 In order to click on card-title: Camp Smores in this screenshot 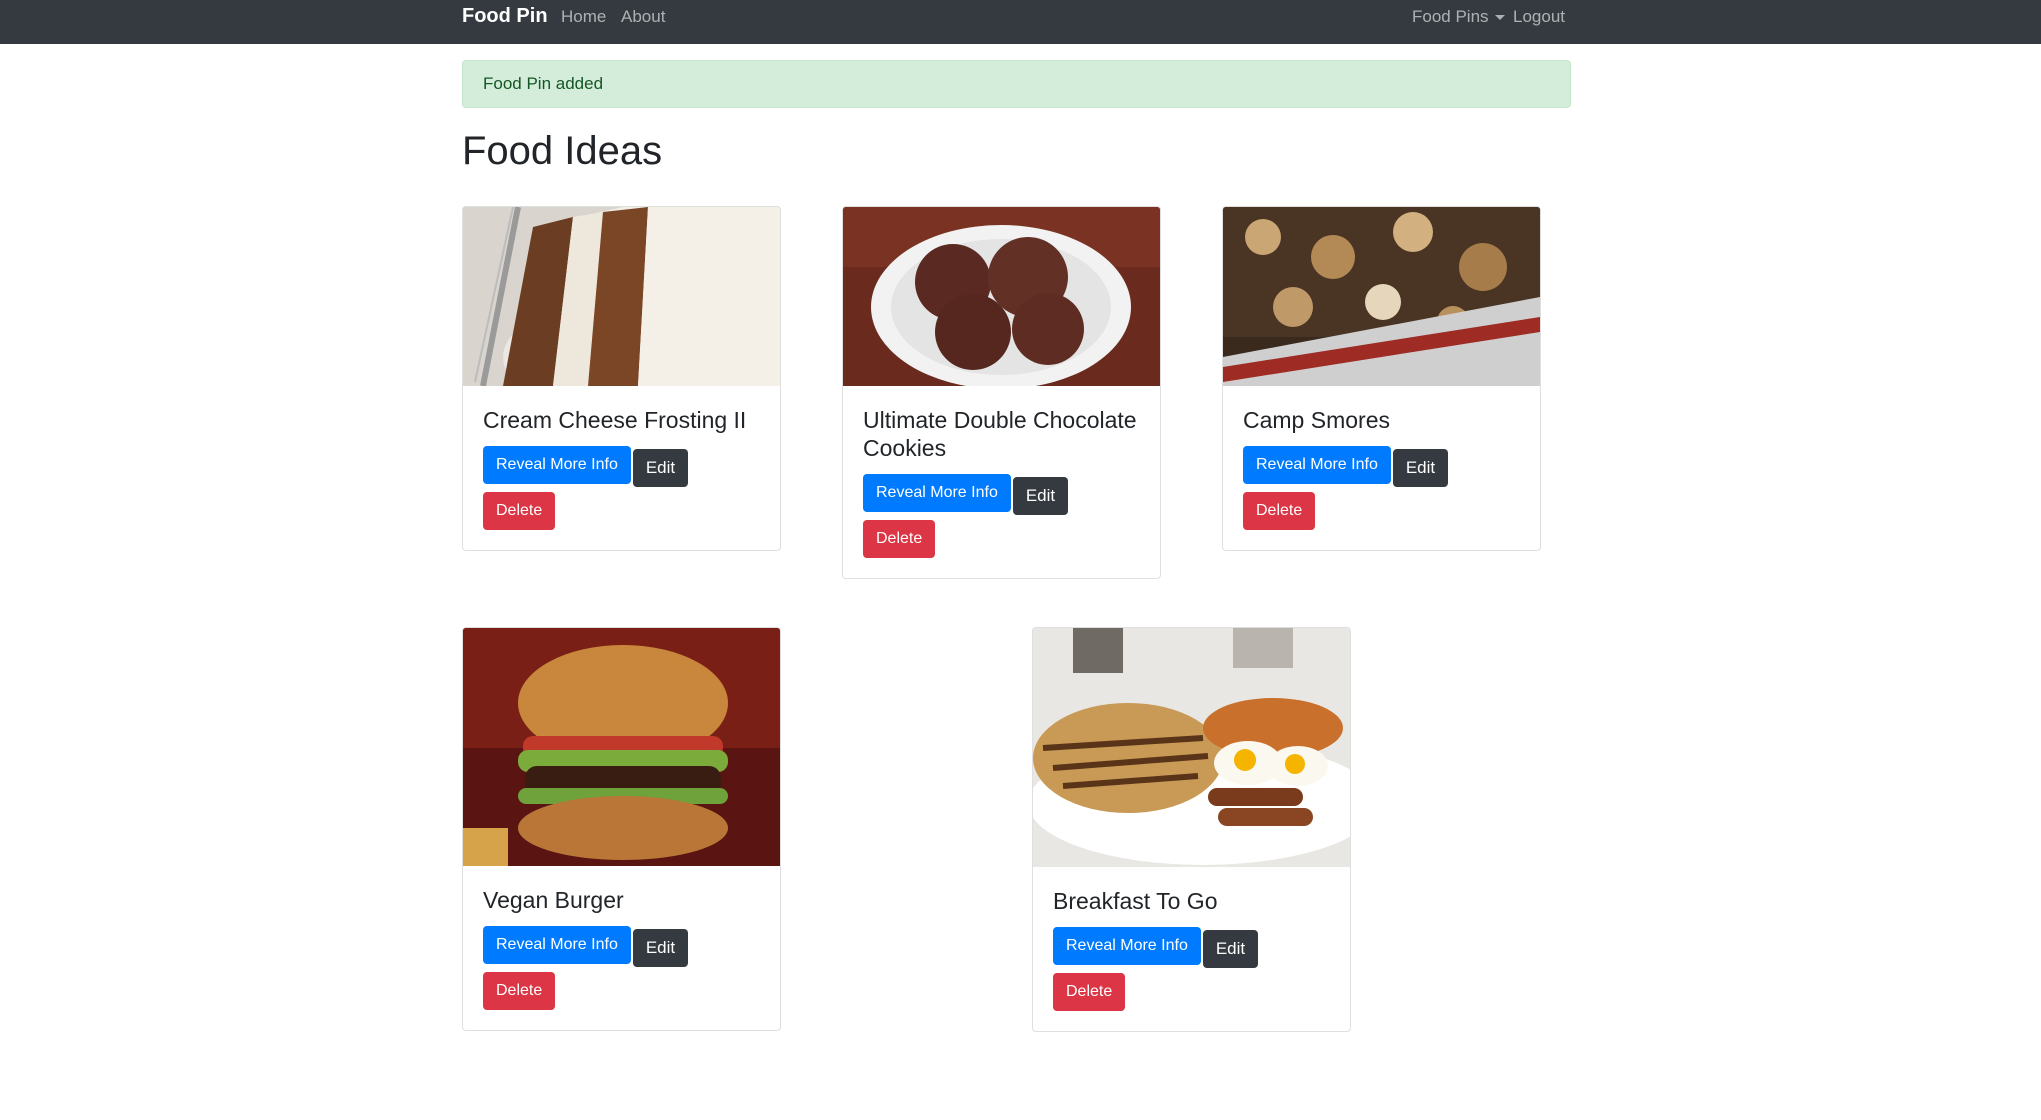, I will do `click(1316, 420)`.